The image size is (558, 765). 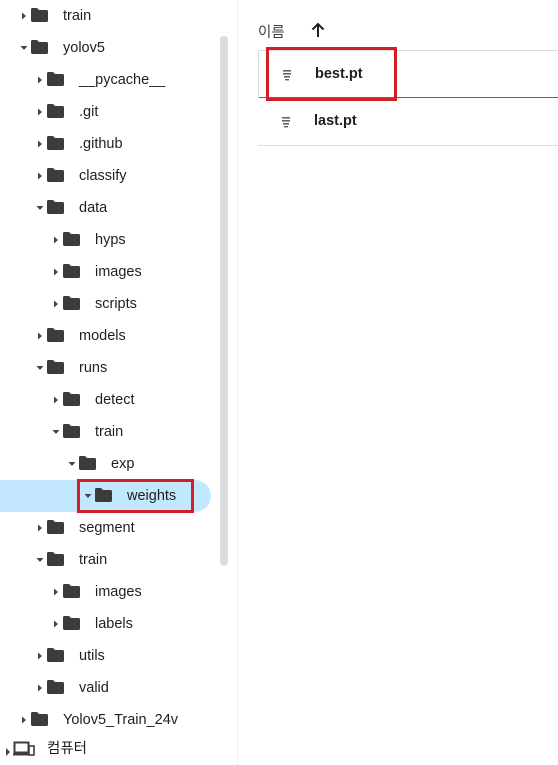 I want to click on tree-item-valid: valid, so click(x=118, y=688).